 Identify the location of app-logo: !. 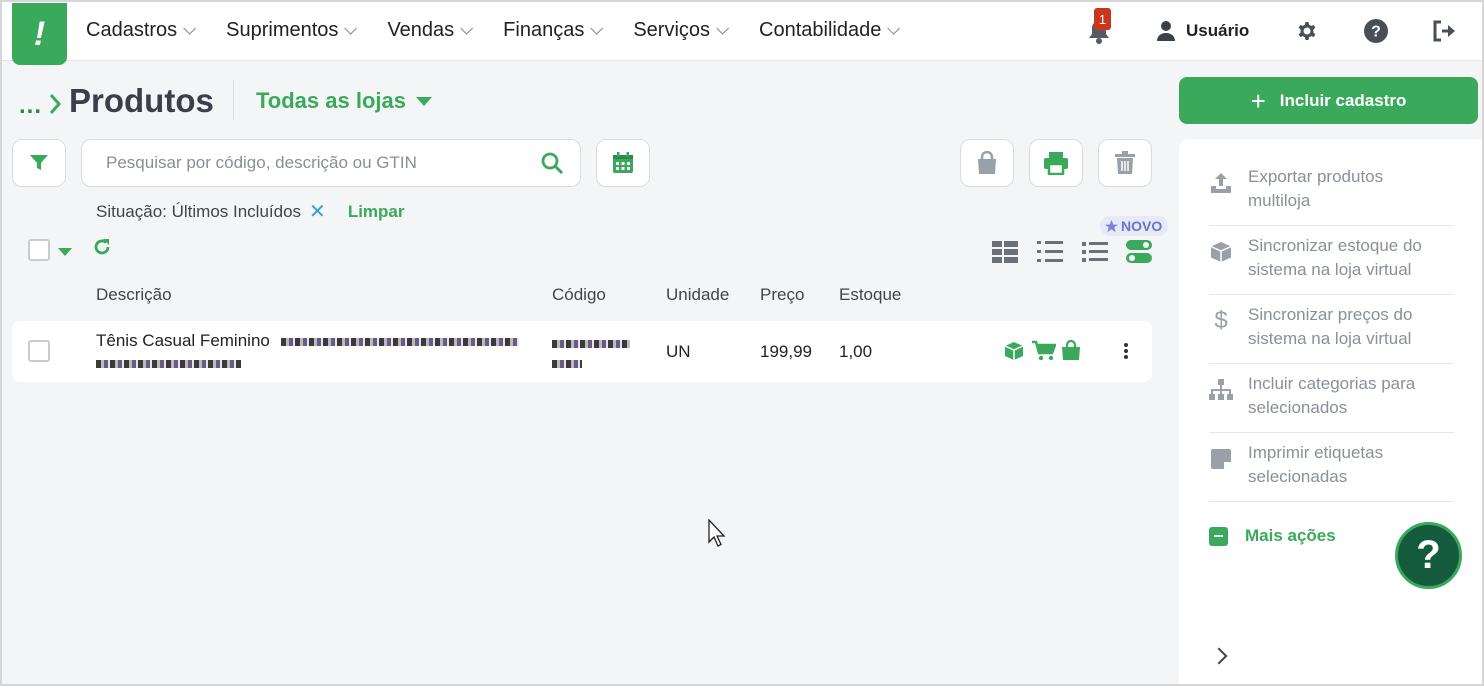
(39, 34).